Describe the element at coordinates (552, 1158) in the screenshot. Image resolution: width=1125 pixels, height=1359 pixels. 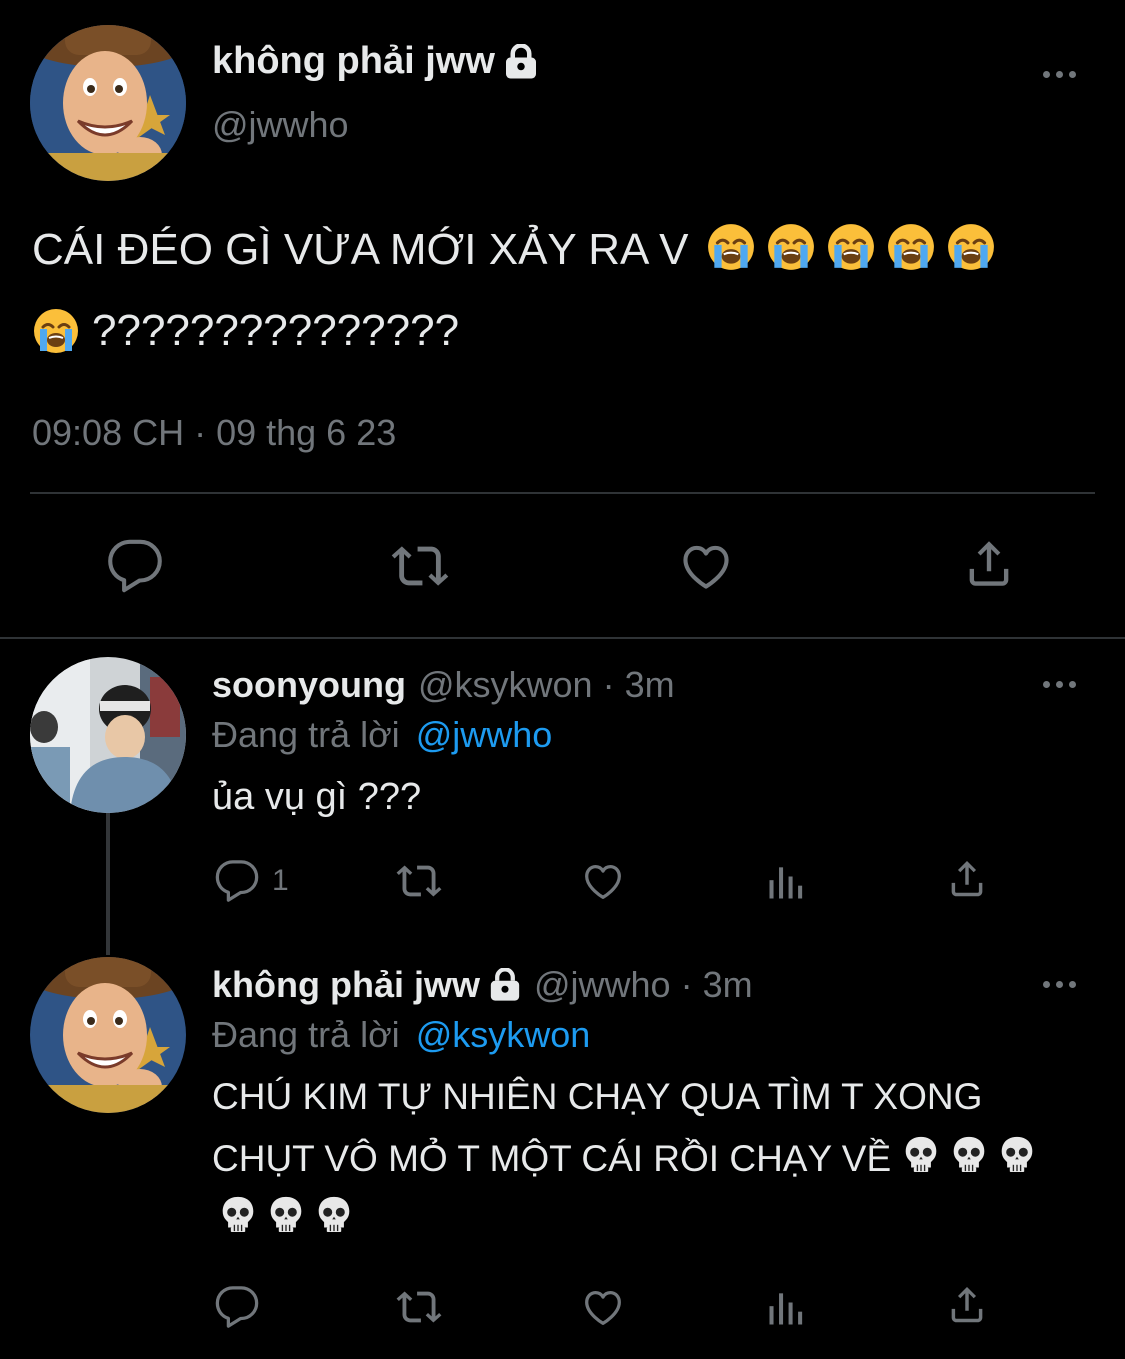
I see `reply-text: CHỤT VÔ MỎ T MỘT CÁI RỒI CHẠY VỀ` at that location.